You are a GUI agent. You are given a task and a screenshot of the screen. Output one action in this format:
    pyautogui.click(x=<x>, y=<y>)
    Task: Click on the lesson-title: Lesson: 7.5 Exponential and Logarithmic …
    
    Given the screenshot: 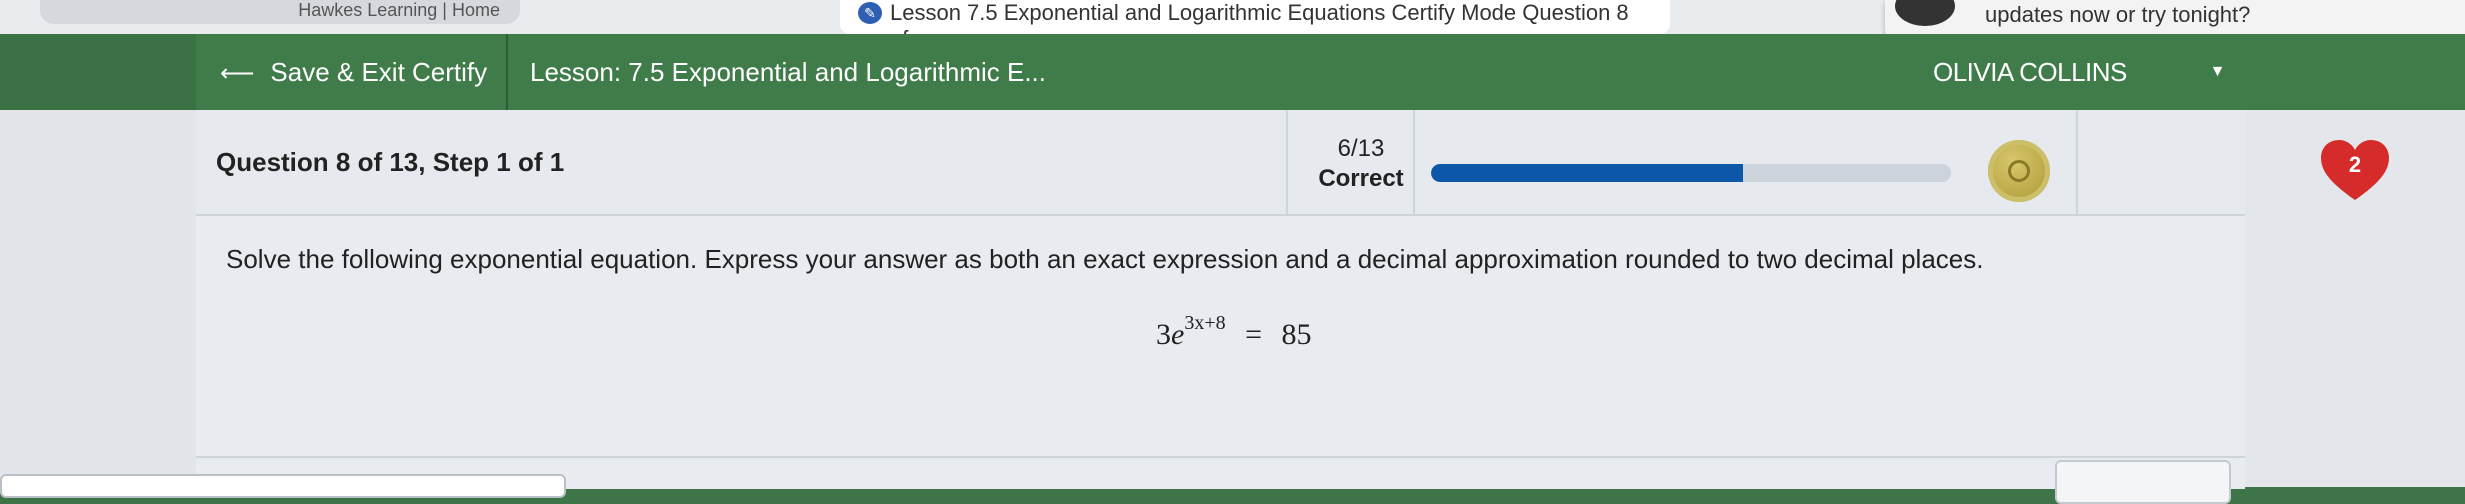 What is the action you would take?
    pyautogui.click(x=1006, y=72)
    